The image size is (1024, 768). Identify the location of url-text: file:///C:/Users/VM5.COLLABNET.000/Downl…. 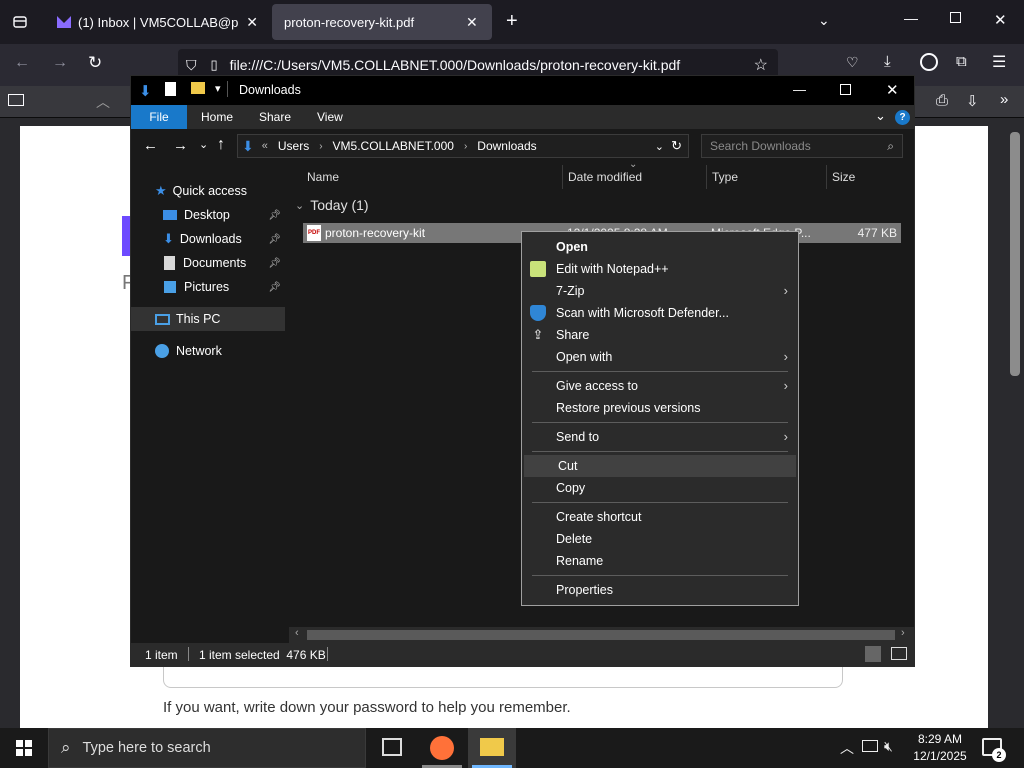
(455, 65).